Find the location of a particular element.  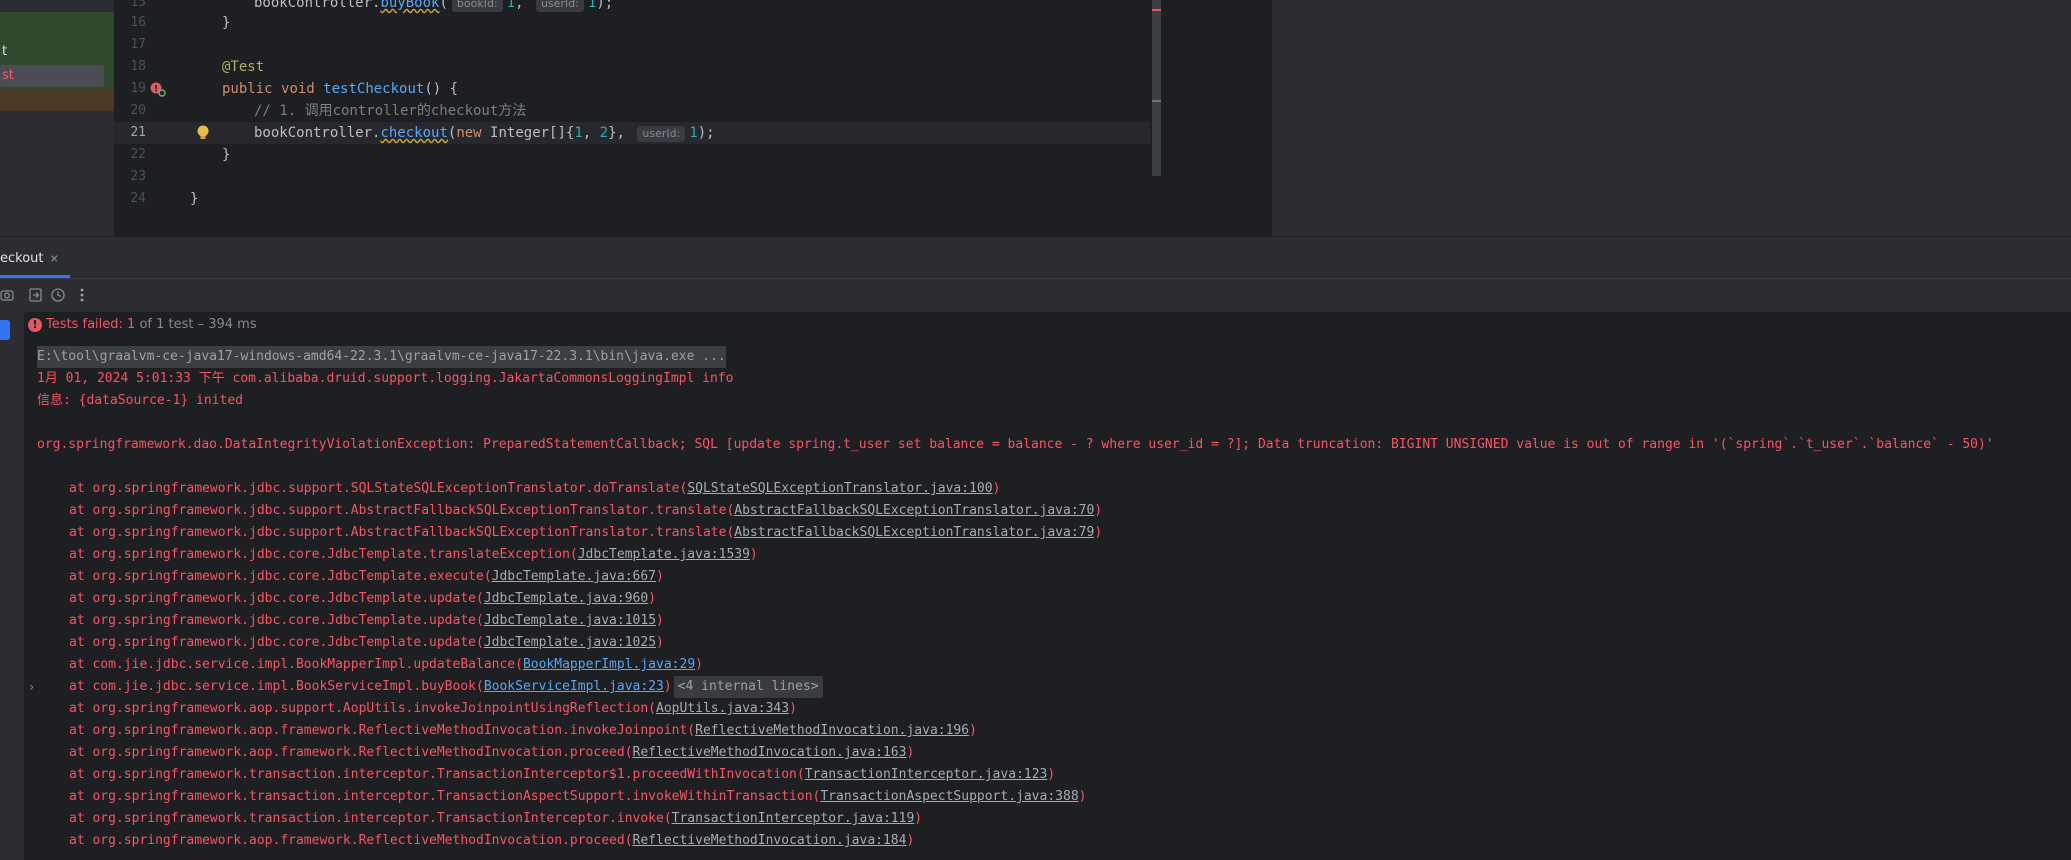

chevron-right-icon: › is located at coordinates (31, 687).